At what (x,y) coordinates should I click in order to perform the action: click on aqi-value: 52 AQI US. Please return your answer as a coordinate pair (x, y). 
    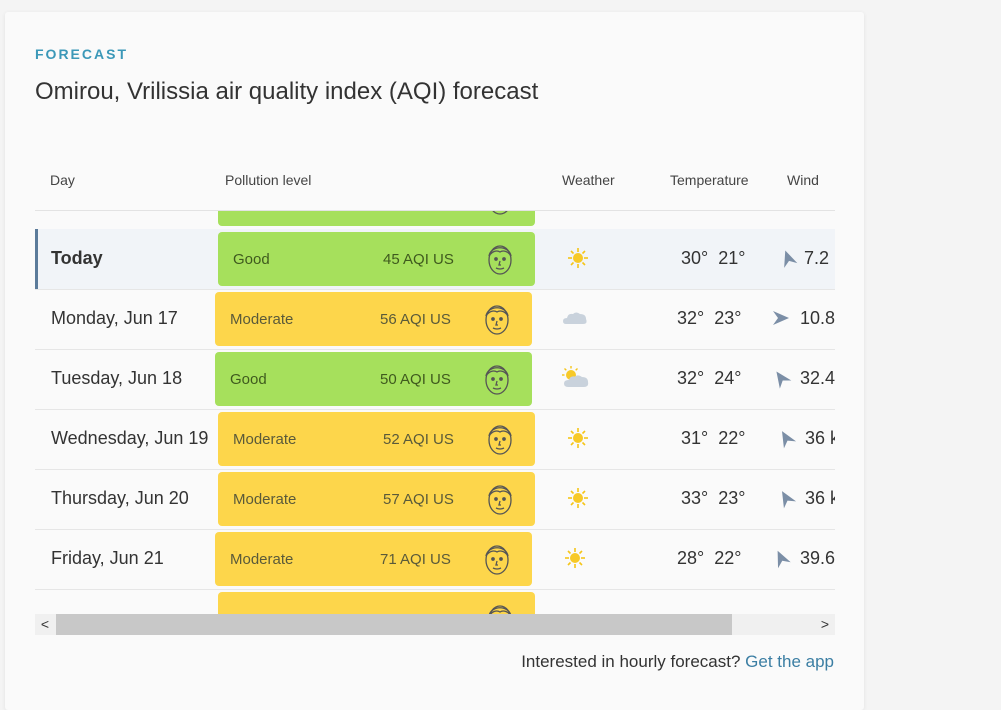
    Looking at the image, I should click on (418, 439).